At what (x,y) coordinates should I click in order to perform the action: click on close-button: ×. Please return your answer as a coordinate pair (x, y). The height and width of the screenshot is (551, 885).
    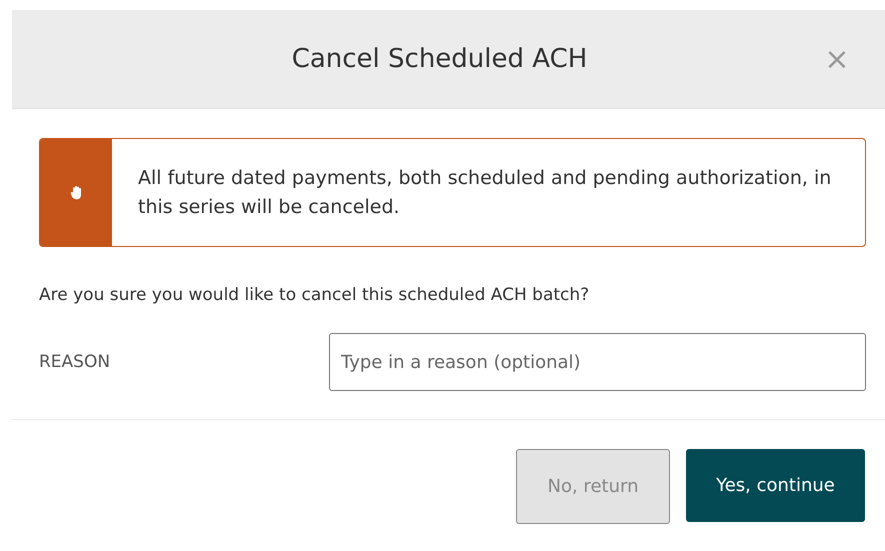
    Looking at the image, I should click on (837, 59).